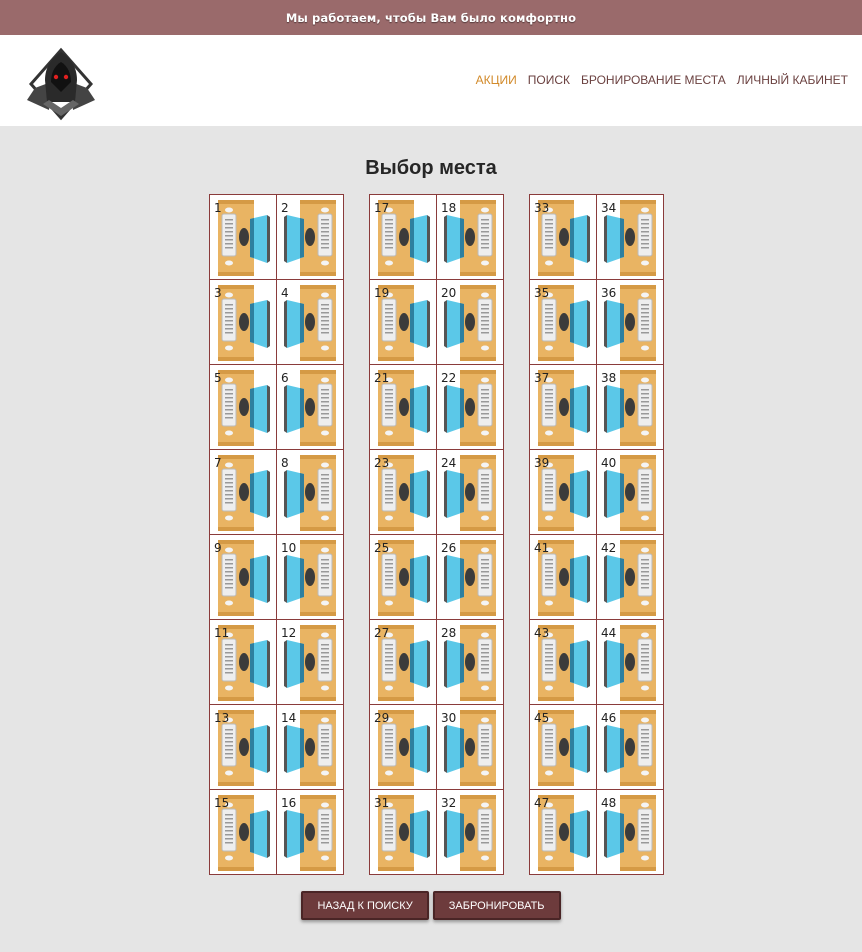 This screenshot has width=862, height=952. Describe the element at coordinates (243, 322) in the screenshot. I see `seat-3: 3` at that location.